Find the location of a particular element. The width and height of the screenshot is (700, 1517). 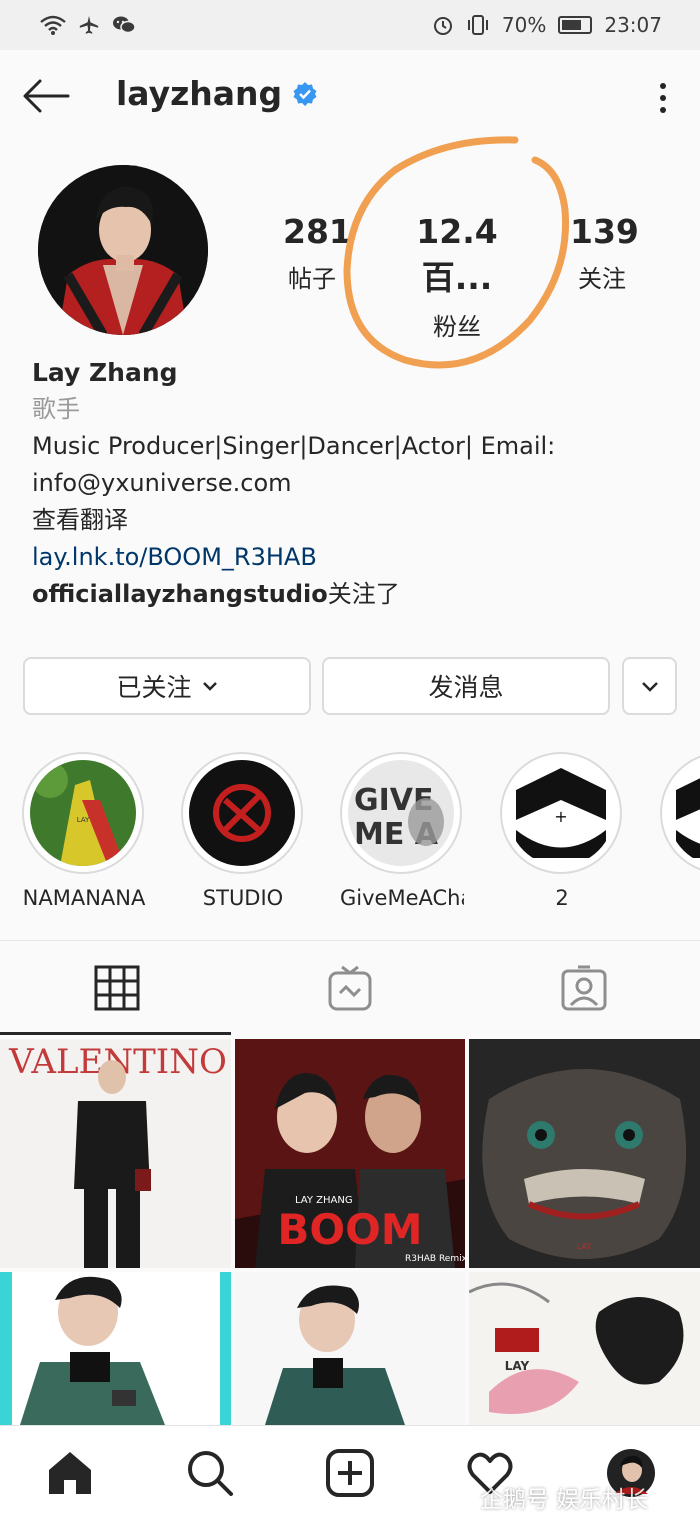

followed-by-user: officiallayzhangstudio is located at coordinates (180, 594).